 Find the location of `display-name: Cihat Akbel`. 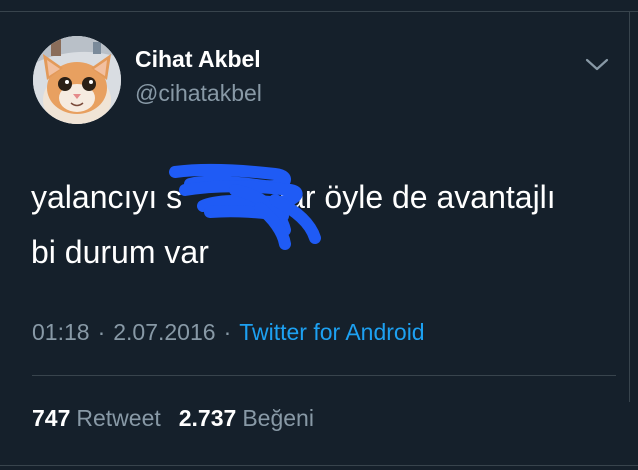

display-name: Cihat Akbel is located at coordinates (198, 59).